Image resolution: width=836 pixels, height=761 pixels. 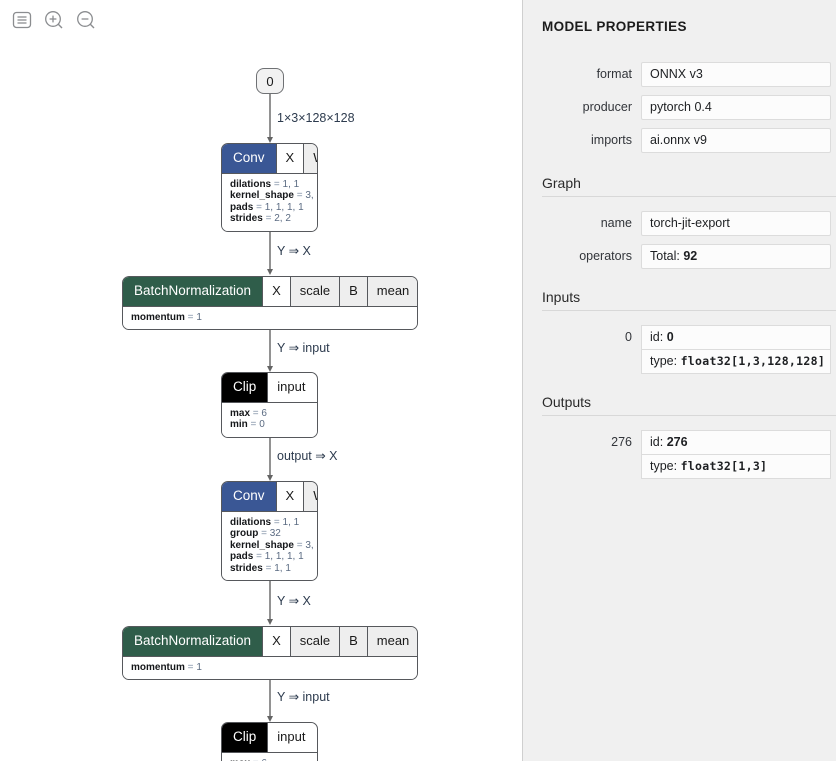 What do you see at coordinates (736, 107) in the screenshot?
I see `property-value: pytorch 0.4` at bounding box center [736, 107].